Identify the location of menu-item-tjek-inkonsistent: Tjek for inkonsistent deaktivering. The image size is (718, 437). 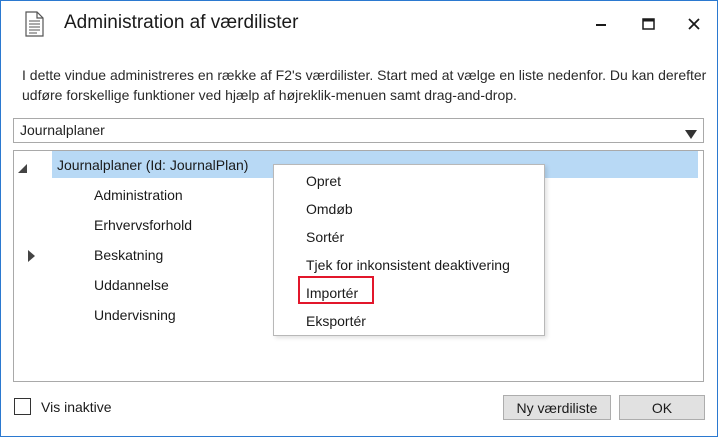
(408, 265).